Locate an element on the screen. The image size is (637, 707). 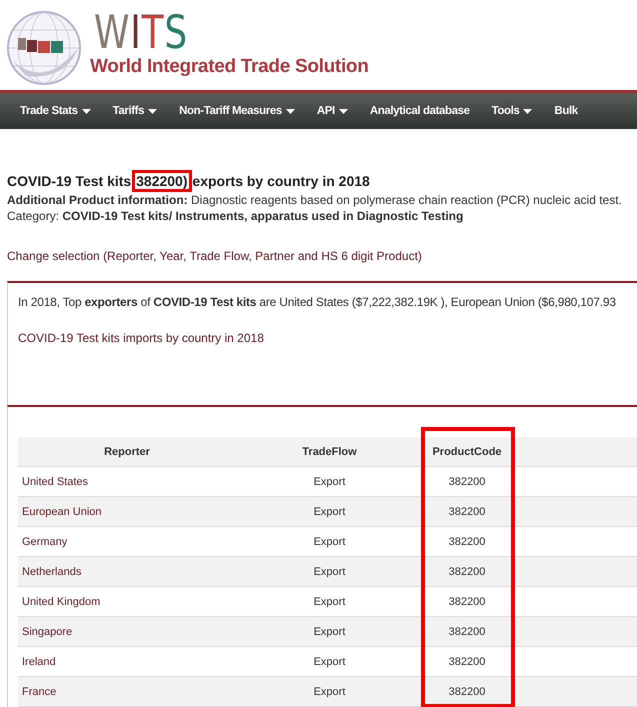
nav-menu-item: Tools is located at coordinates (512, 111).